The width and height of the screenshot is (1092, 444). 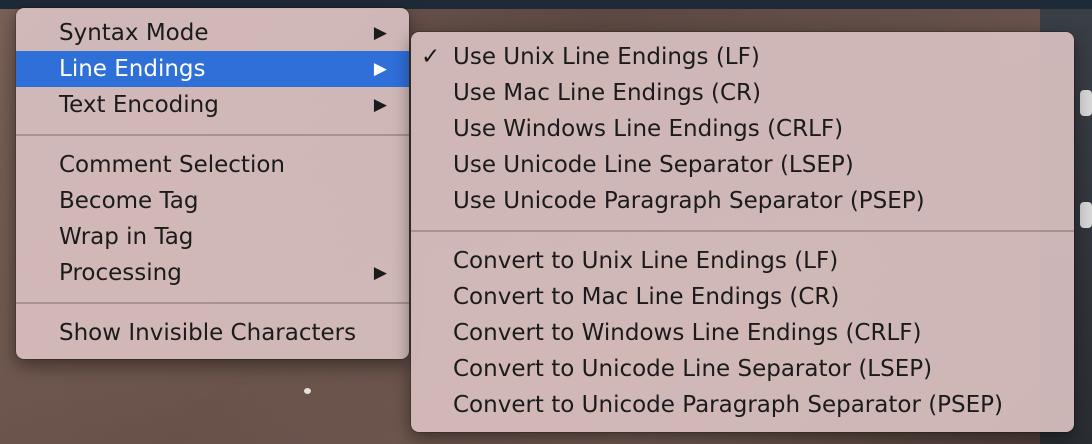 I want to click on menu-item-become-tag: Become Tag, so click(x=212, y=201).